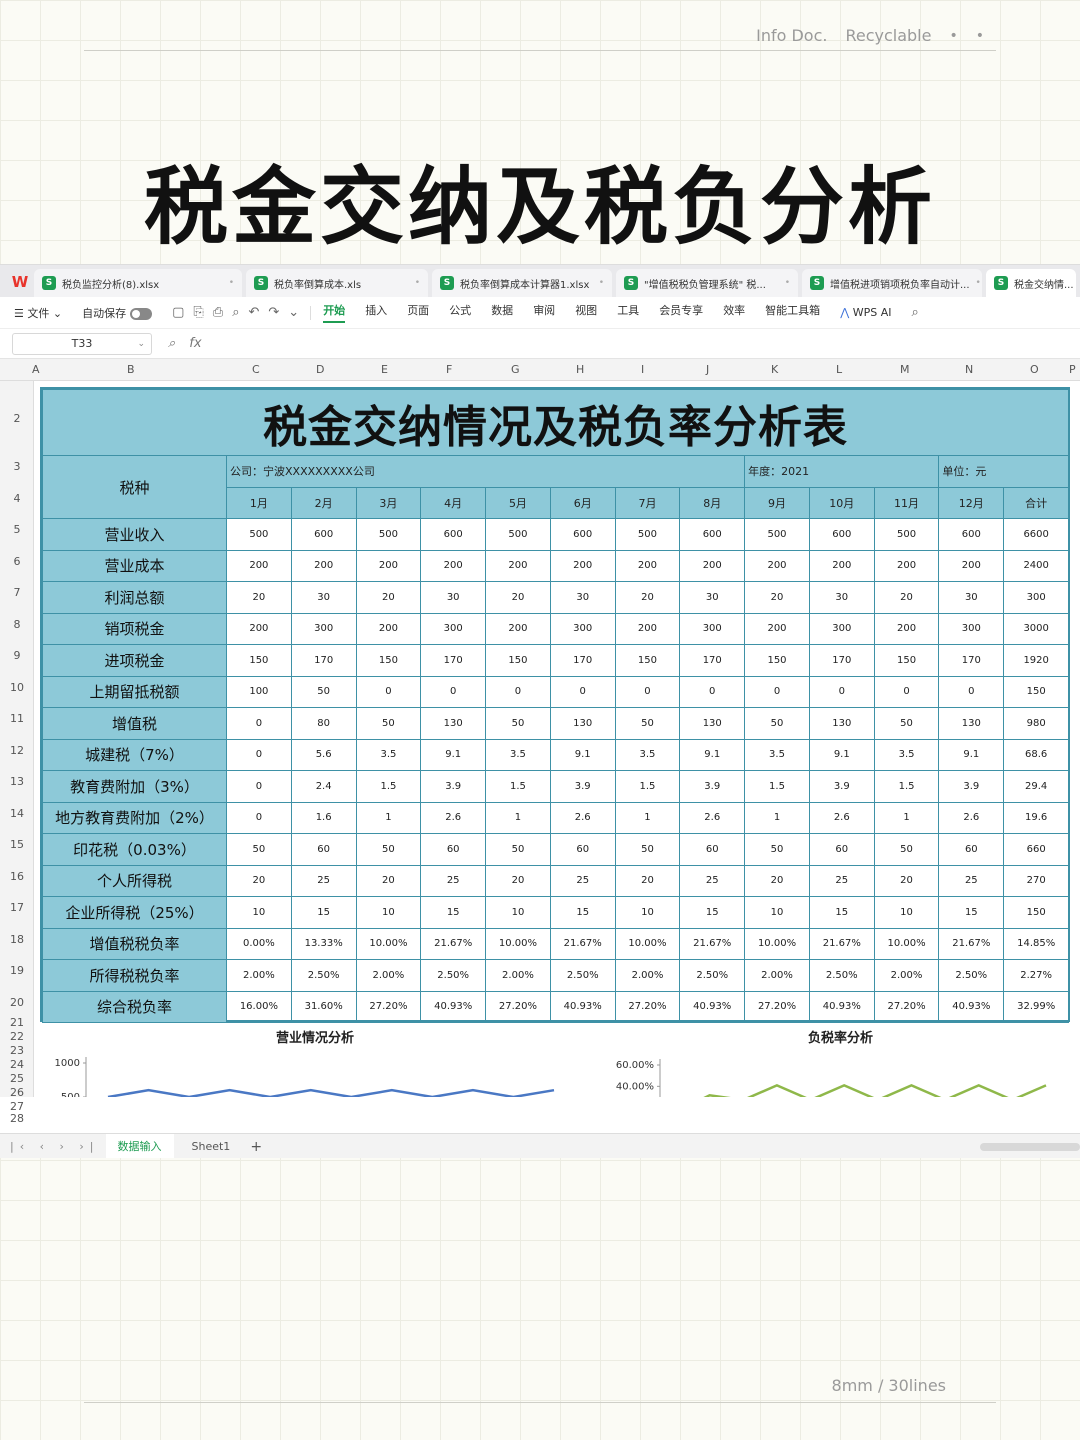 This screenshot has height=1440, width=1080. Describe the element at coordinates (323, 660) in the screenshot. I see `data-cell: 170` at that location.